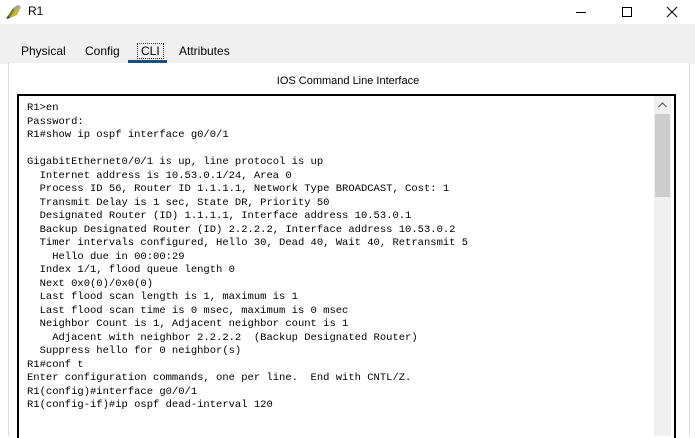 Image resolution: width=695 pixels, height=438 pixels. I want to click on scroll-up-button, so click(662, 104).